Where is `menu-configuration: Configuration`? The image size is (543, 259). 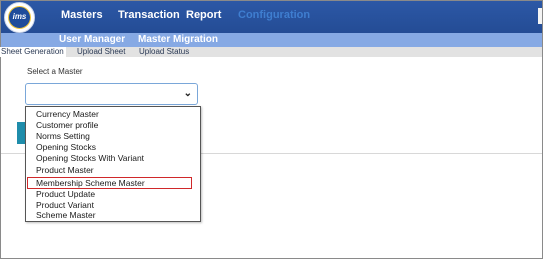
menu-configuration: Configuration is located at coordinates (274, 15).